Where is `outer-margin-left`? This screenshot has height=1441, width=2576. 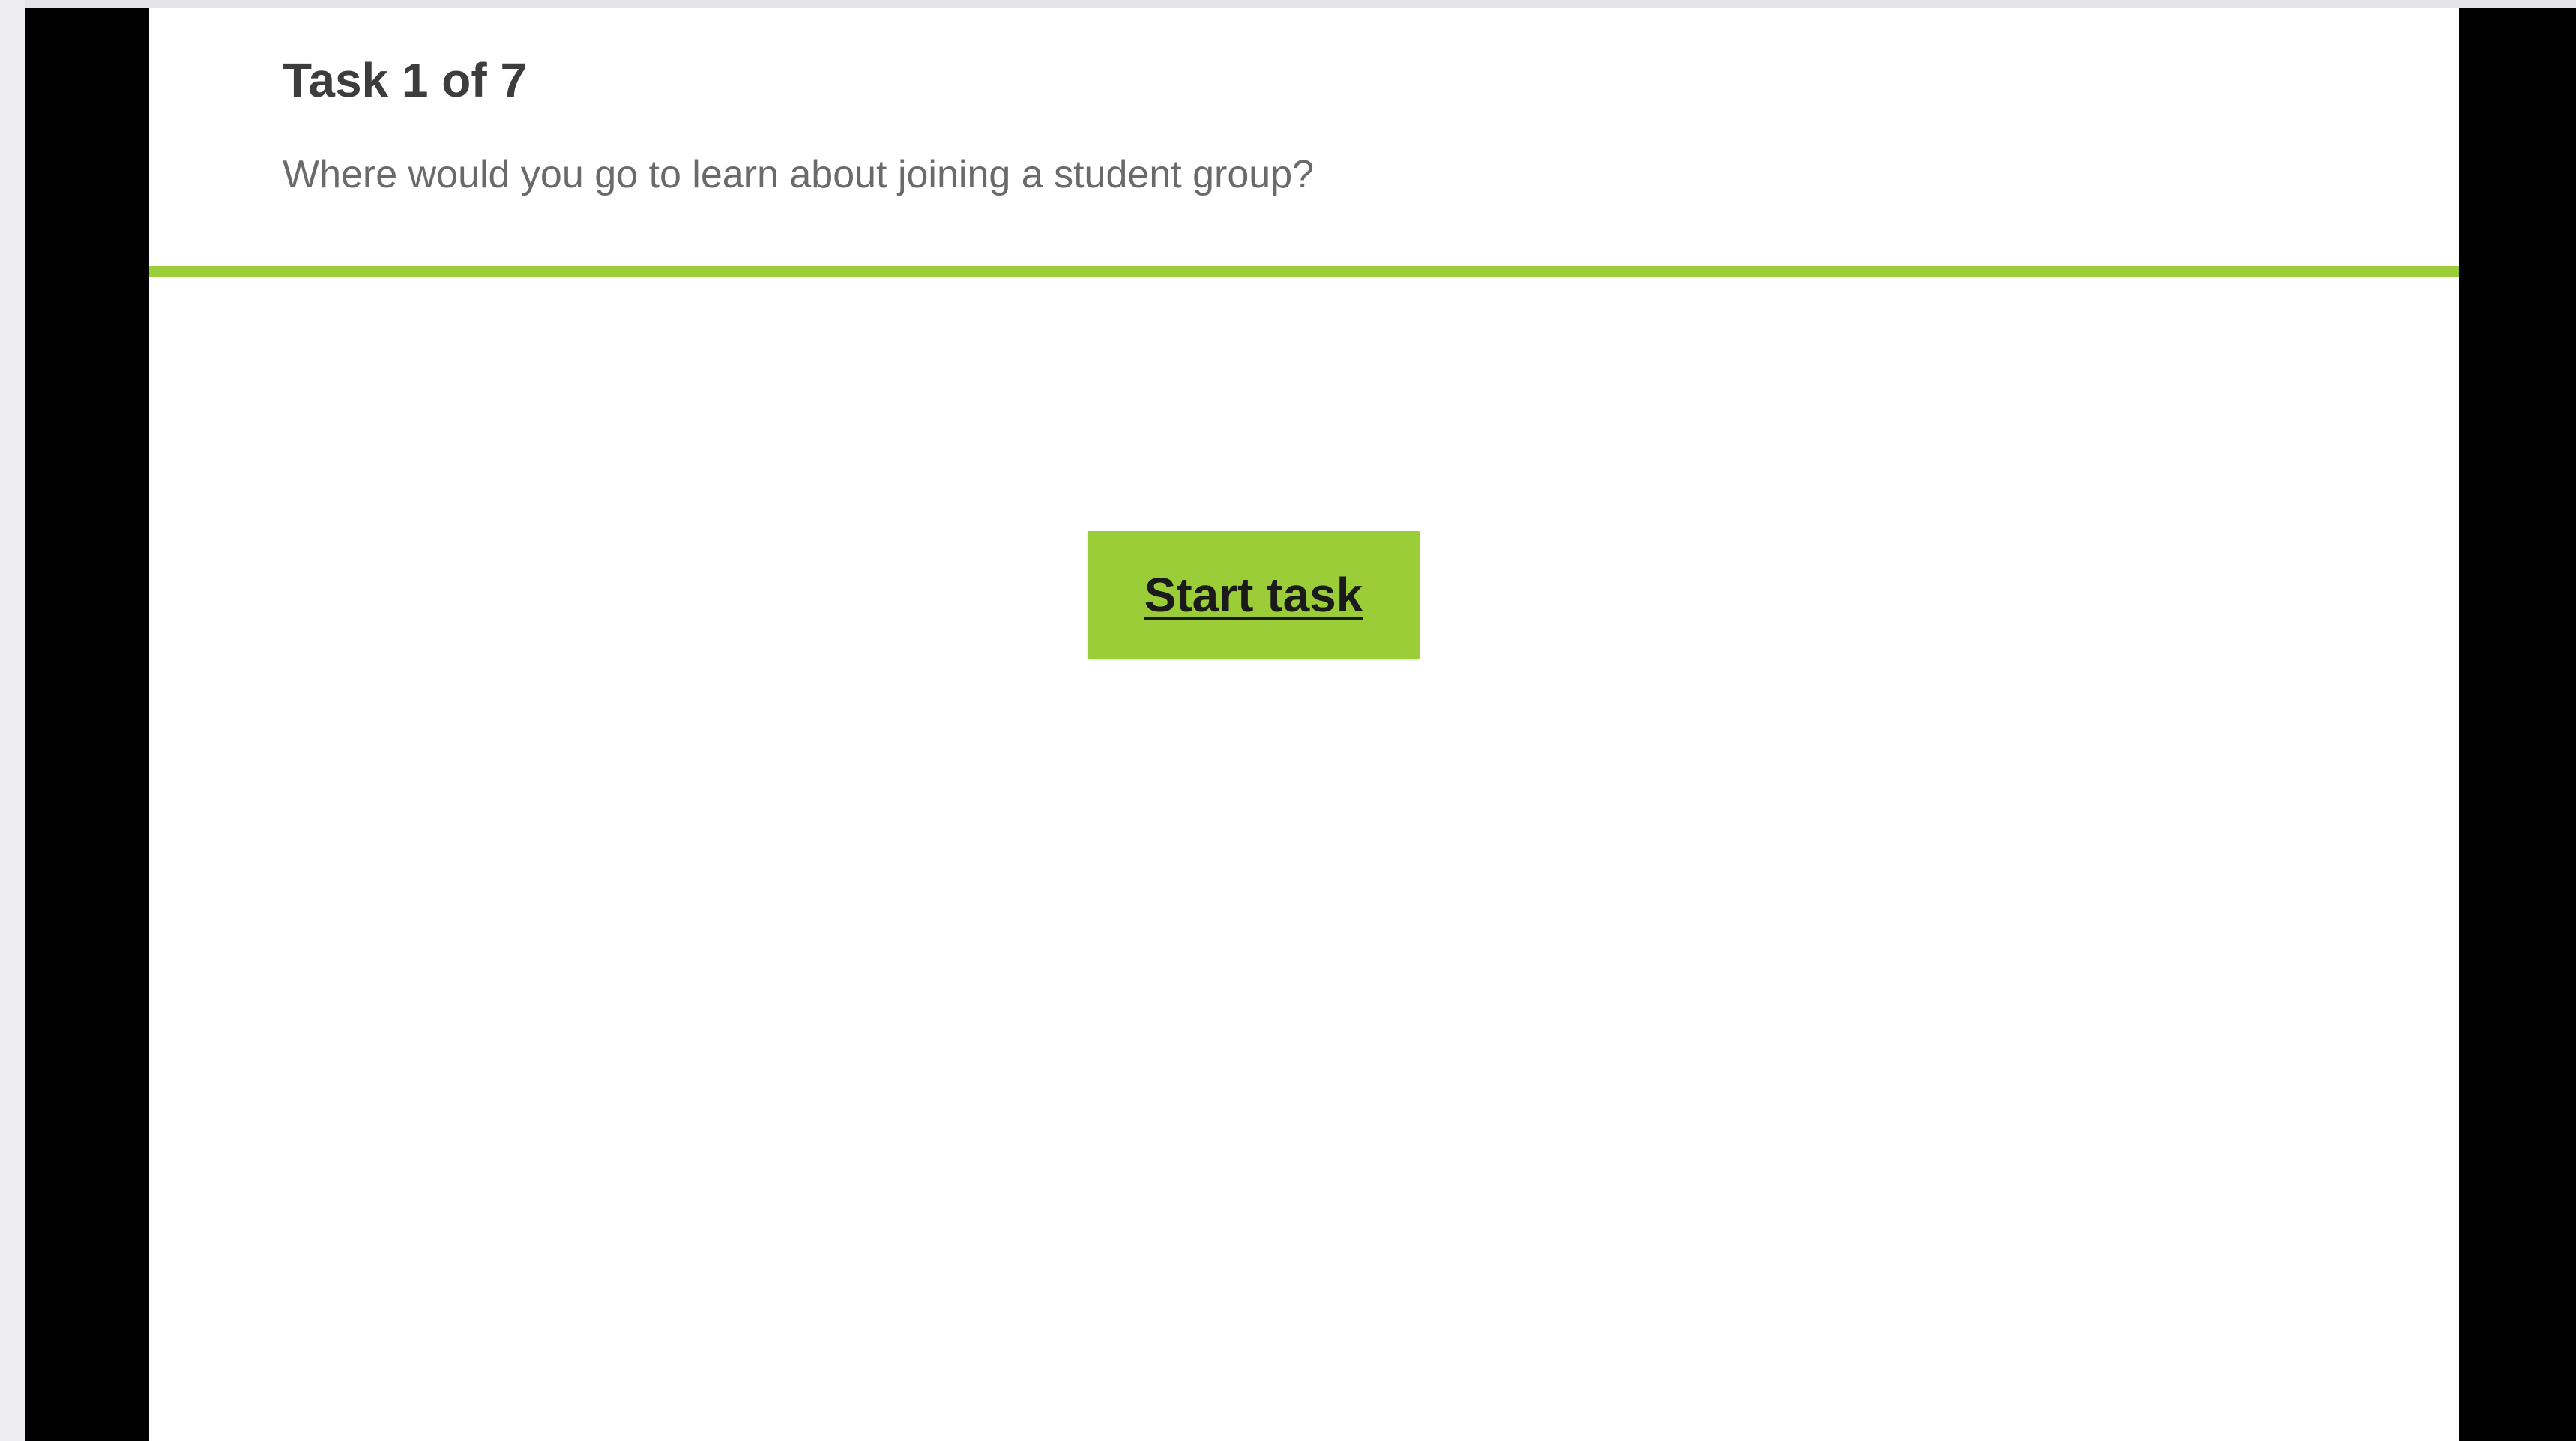
outer-margin-left is located at coordinates (13, 721).